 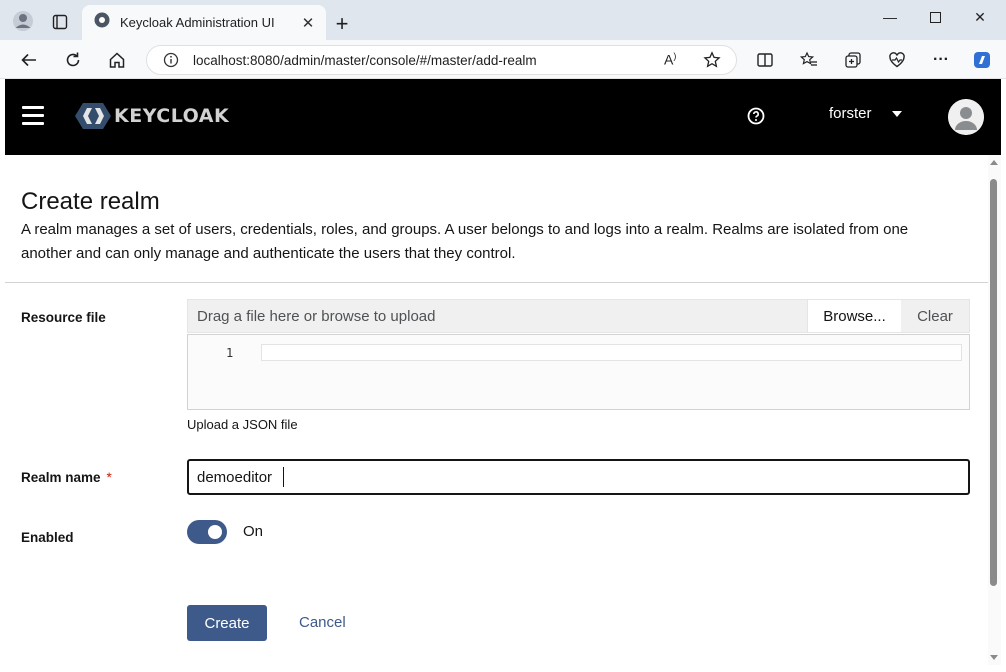 What do you see at coordinates (342, 23) in the screenshot?
I see `new-tab-icon: +` at bounding box center [342, 23].